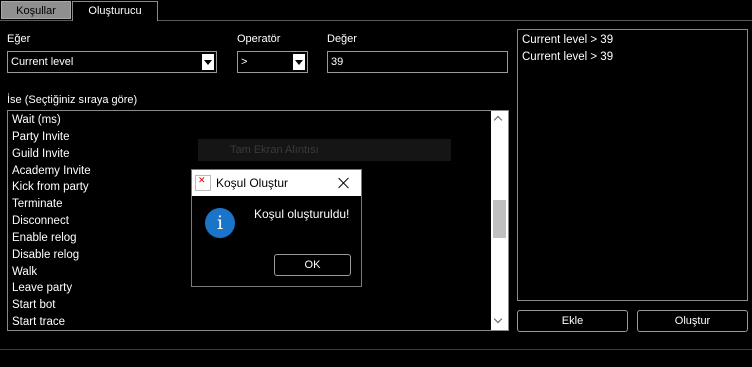 The height and width of the screenshot is (367, 752). What do you see at coordinates (36, 10) in the screenshot?
I see `tab-conditions: Koşullar` at bounding box center [36, 10].